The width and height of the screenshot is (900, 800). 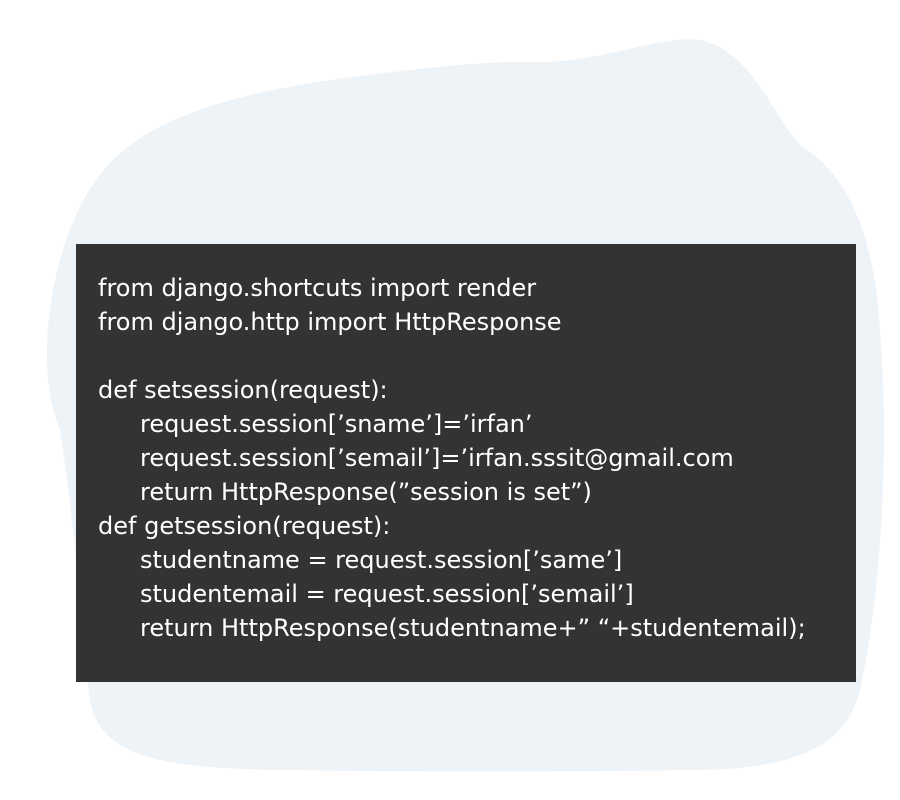 What do you see at coordinates (366, 492) in the screenshot?
I see `code-line-7: return HttpResponse(”session is set”)` at bounding box center [366, 492].